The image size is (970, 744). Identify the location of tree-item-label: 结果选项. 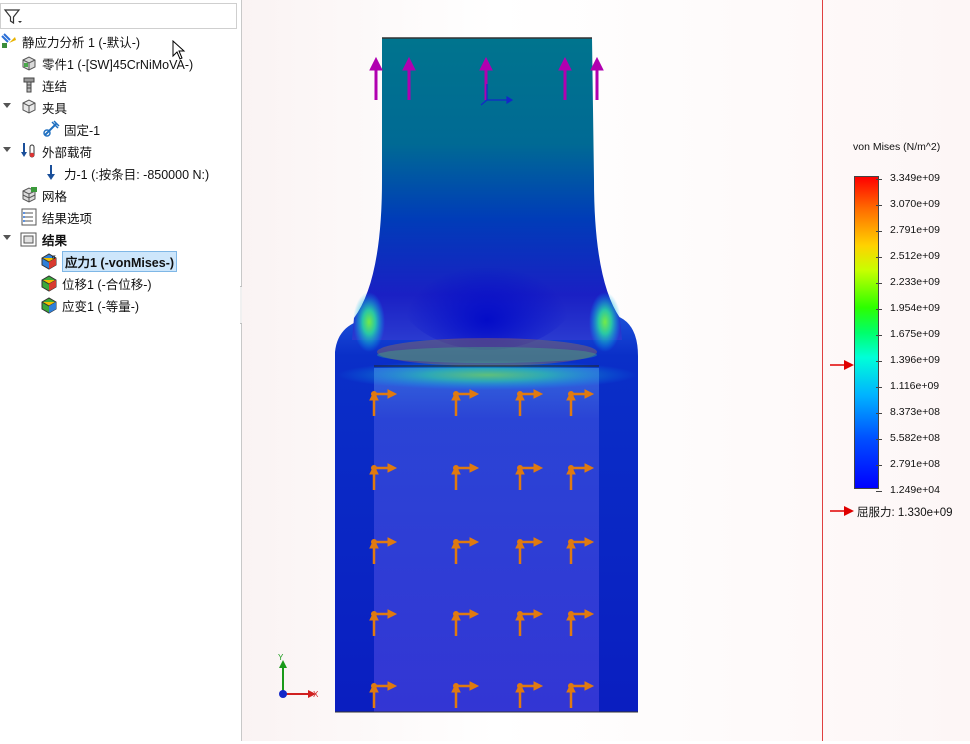
(67, 218).